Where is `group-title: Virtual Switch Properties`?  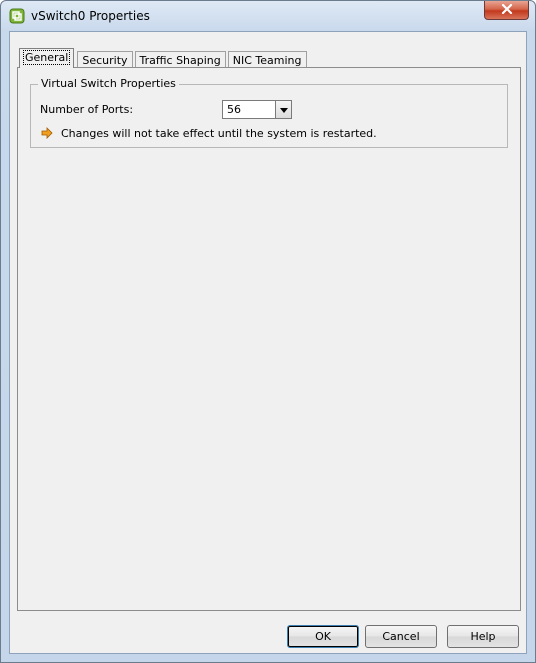 group-title: Virtual Switch Properties is located at coordinates (108, 83).